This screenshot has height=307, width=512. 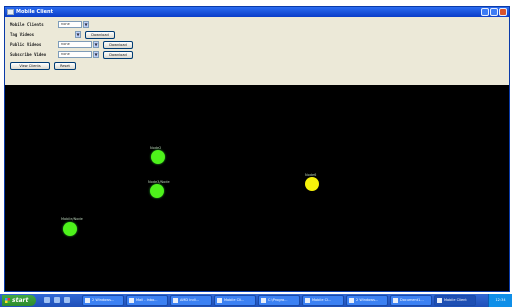 I want to click on start-label: start, so click(x=20, y=300).